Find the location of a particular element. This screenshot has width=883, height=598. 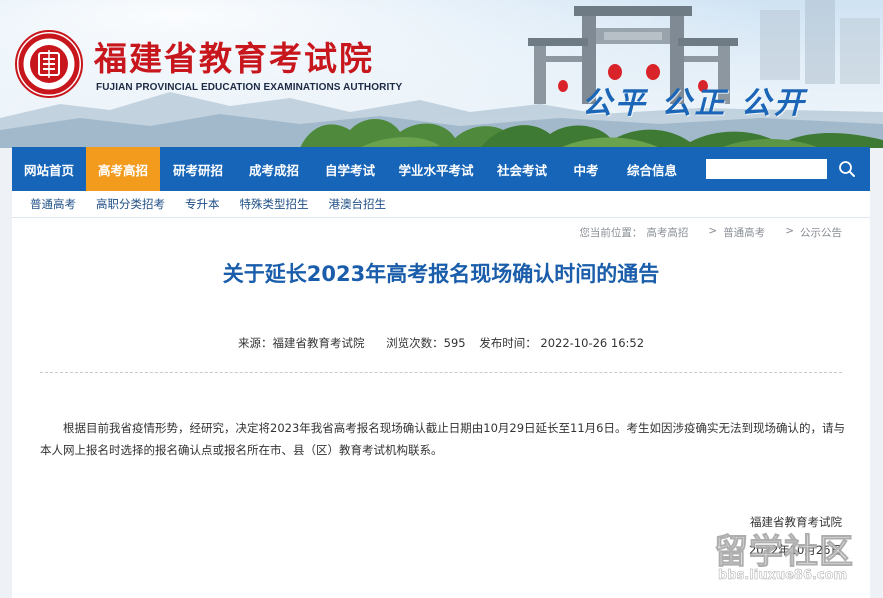

search-button is located at coordinates (847, 169).